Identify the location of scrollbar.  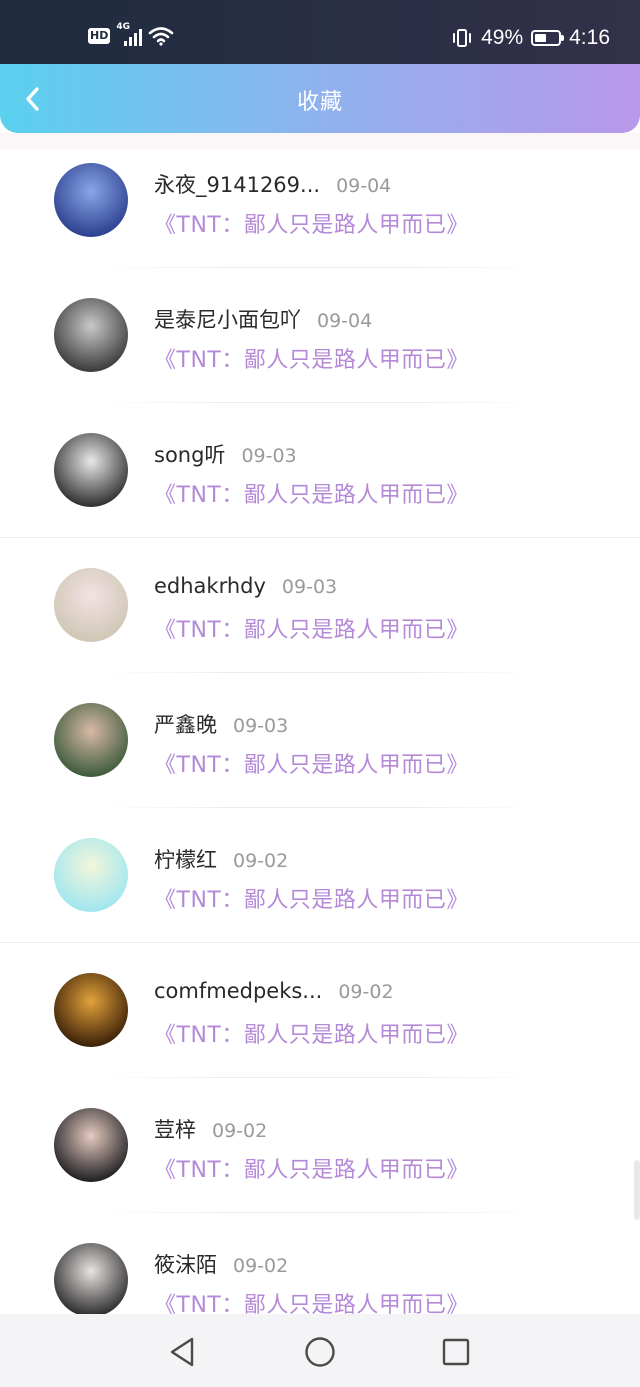
(637, 1190).